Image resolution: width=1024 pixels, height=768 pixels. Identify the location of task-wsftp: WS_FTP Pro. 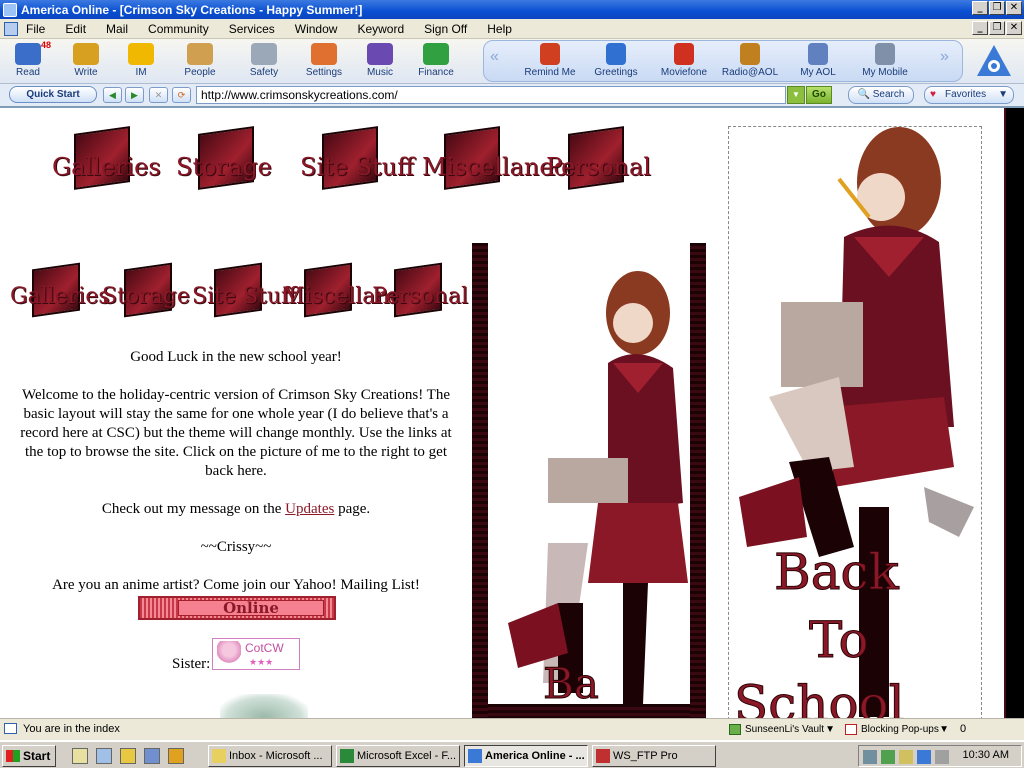
(654, 756).